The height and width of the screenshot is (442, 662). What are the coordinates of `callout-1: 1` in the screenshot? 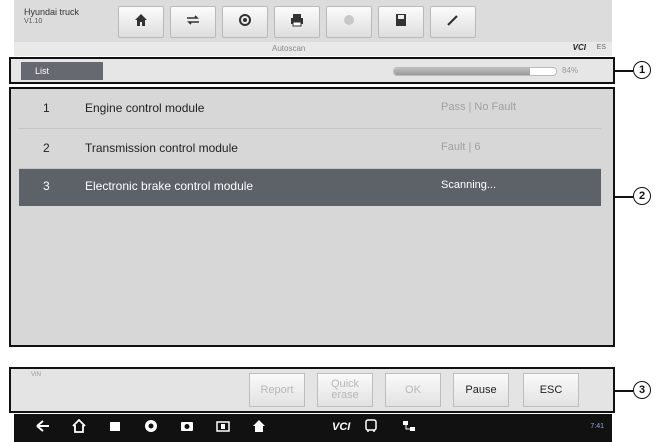 It's located at (642, 70).